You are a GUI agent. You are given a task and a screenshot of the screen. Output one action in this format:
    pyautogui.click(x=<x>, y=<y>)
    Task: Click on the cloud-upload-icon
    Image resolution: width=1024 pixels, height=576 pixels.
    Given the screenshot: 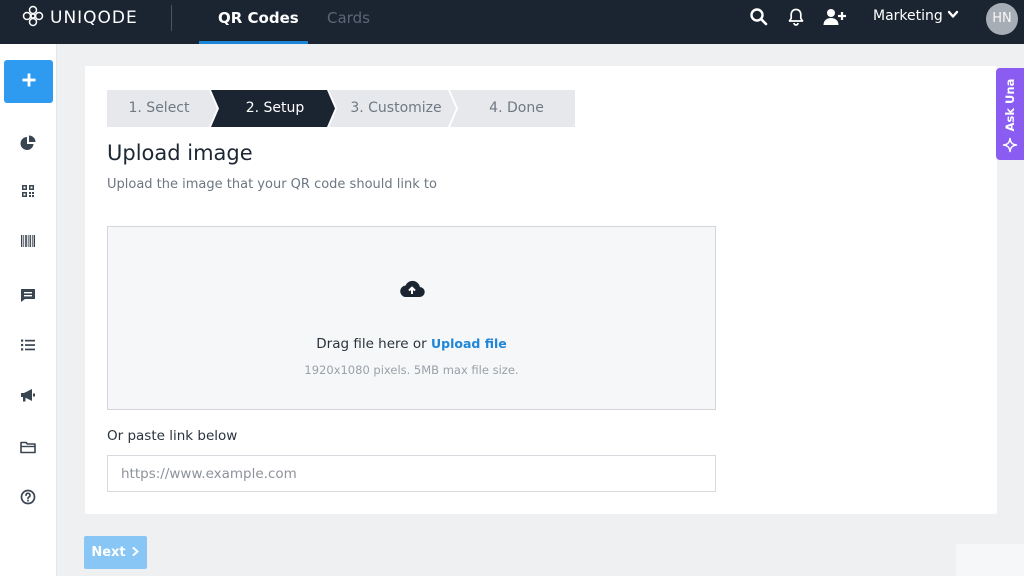 What is the action you would take?
    pyautogui.click(x=412, y=289)
    